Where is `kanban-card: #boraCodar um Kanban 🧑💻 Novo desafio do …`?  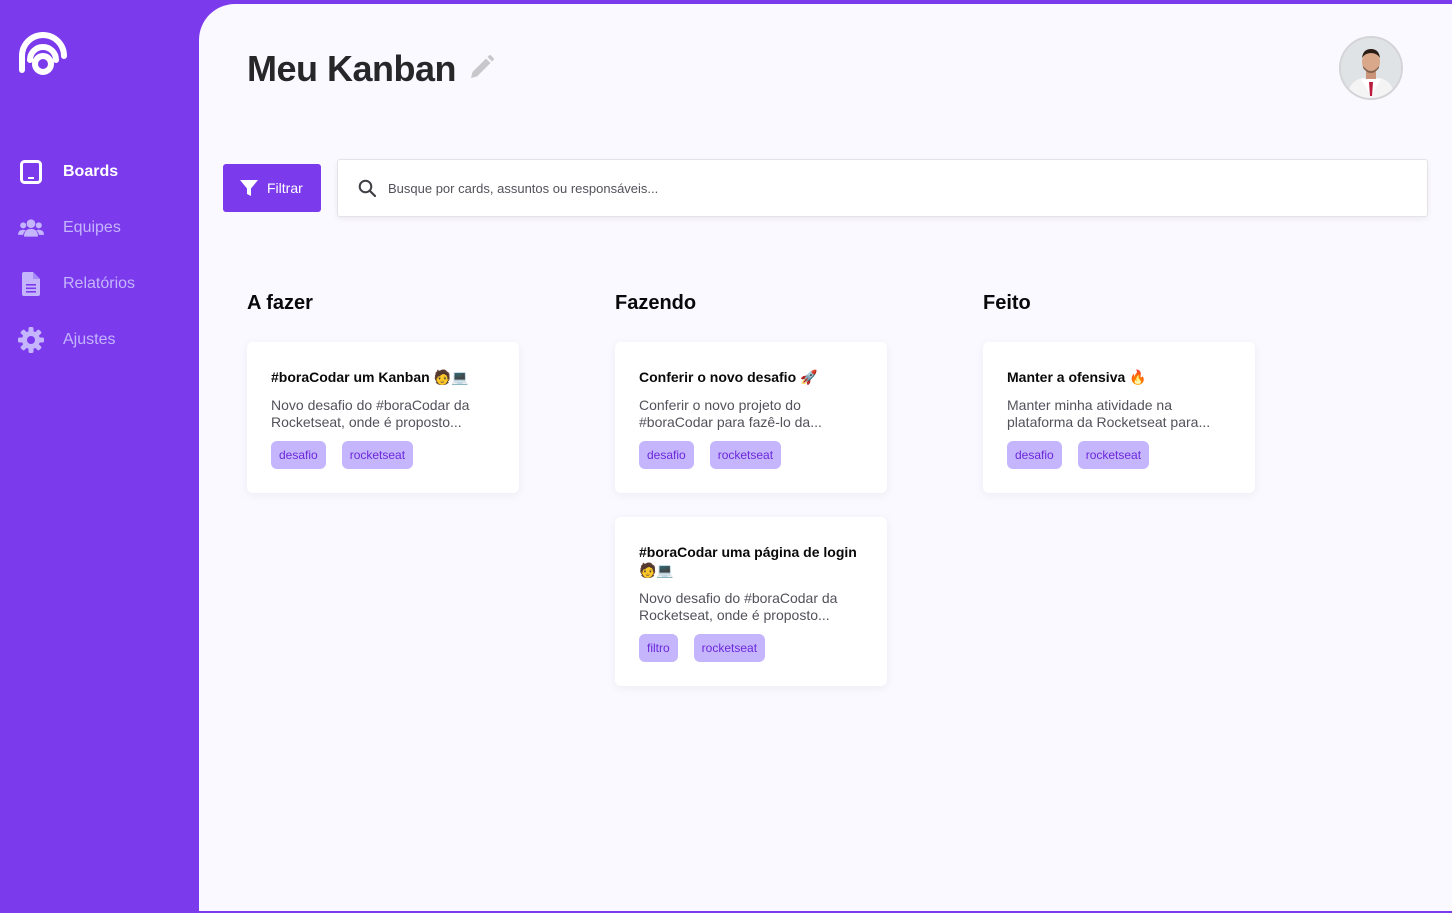 kanban-card: #boraCodar um Kanban 🧑💻 Novo desafio do … is located at coordinates (383, 417).